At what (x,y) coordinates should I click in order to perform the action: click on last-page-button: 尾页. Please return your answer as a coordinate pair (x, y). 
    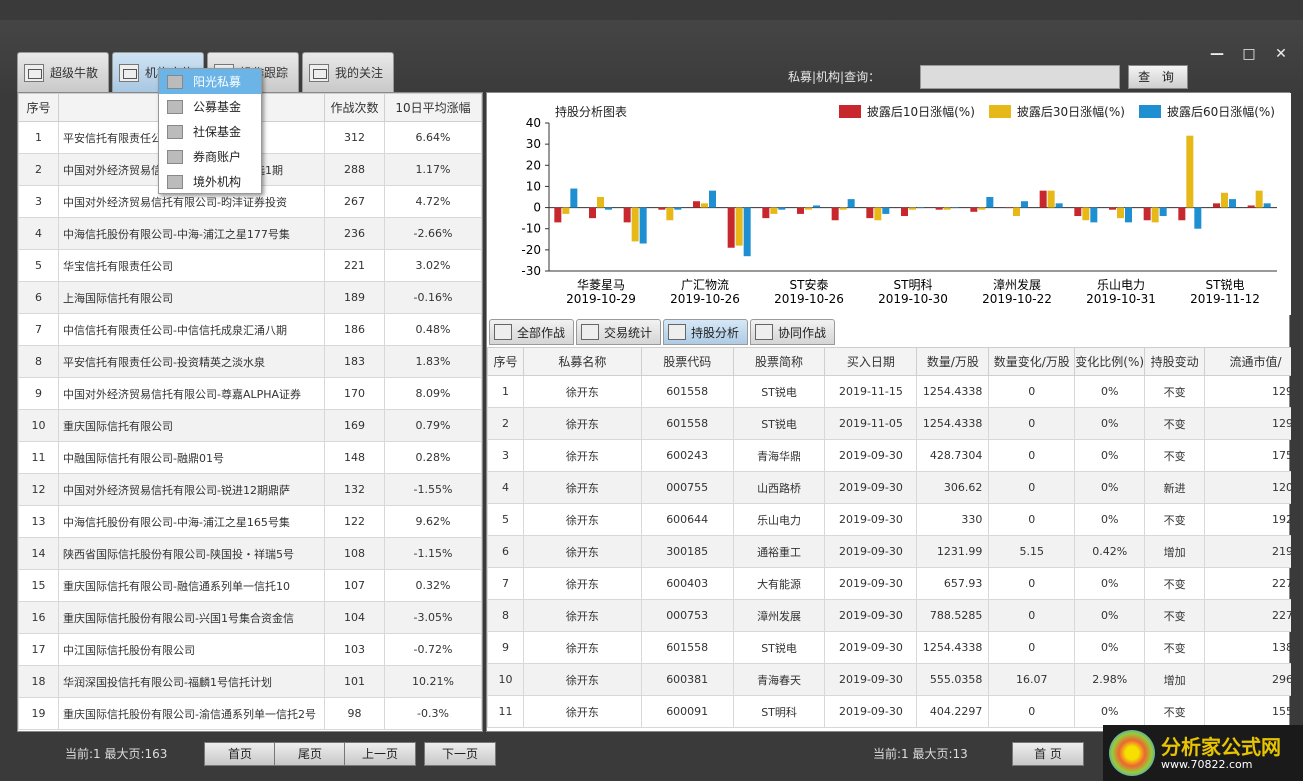
    Looking at the image, I should click on (310, 754).